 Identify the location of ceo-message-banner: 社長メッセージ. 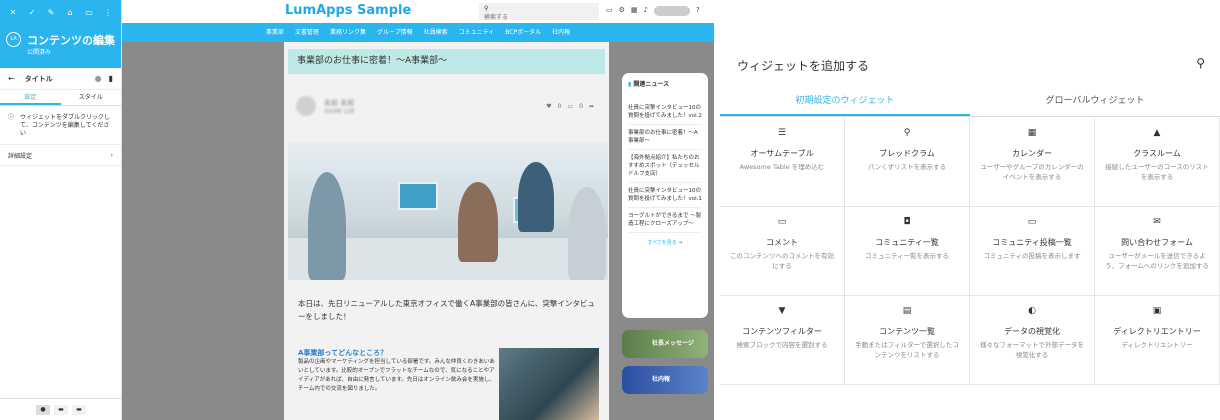
(665, 344).